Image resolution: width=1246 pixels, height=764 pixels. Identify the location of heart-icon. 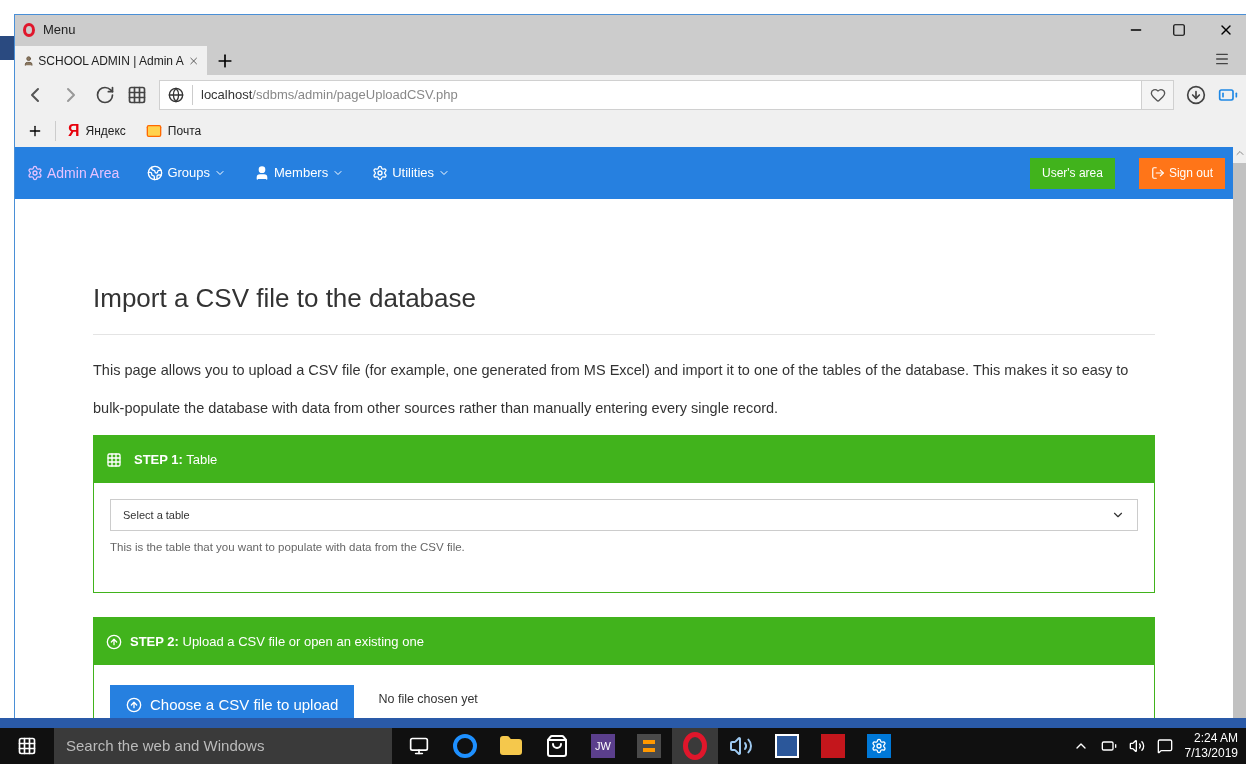
(1157, 95).